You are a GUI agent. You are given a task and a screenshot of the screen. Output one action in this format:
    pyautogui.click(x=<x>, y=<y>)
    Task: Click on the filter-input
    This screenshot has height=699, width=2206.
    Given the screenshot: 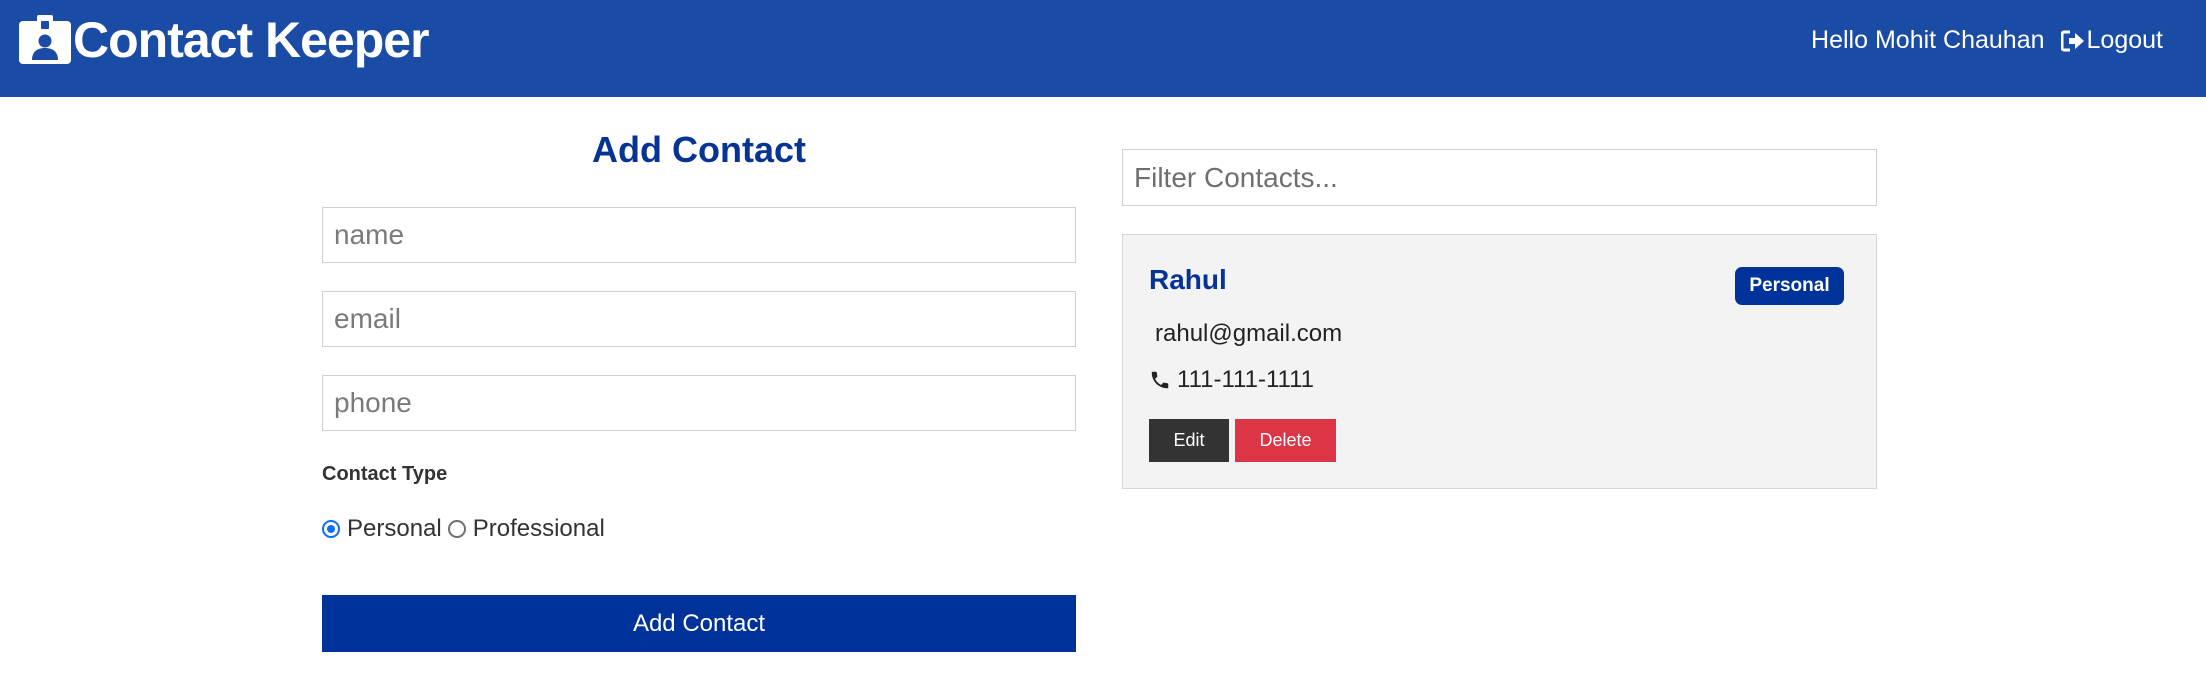 What is the action you would take?
    pyautogui.click(x=1499, y=177)
    